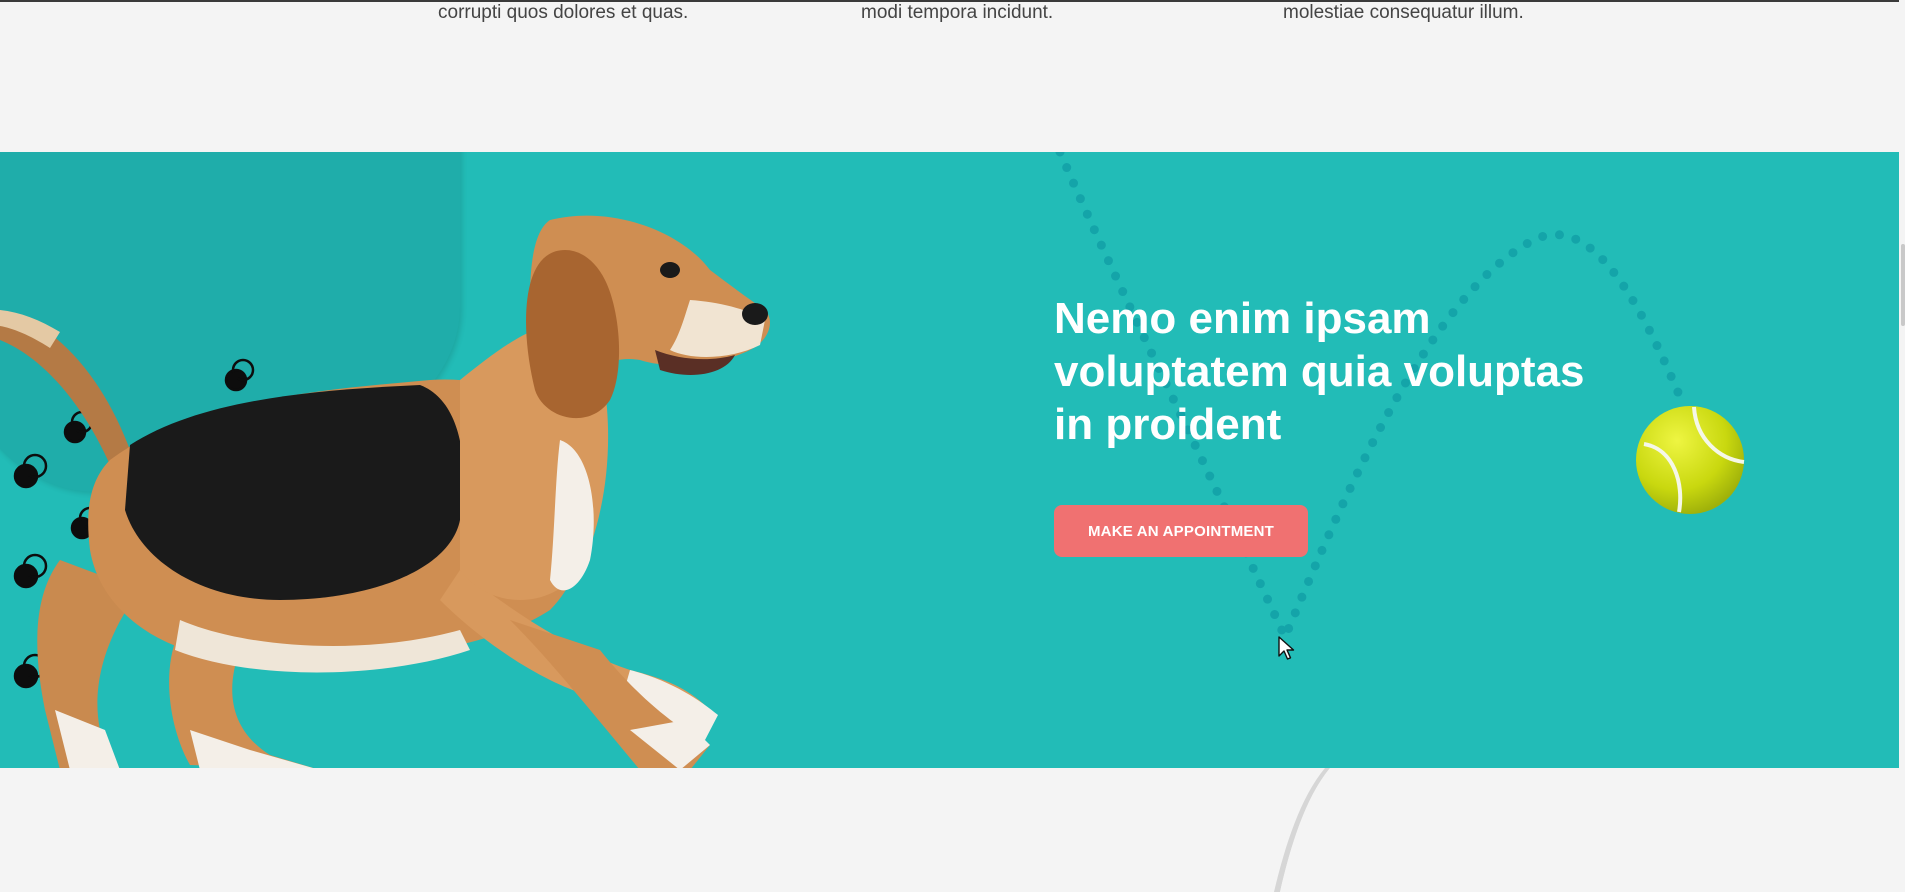 The height and width of the screenshot is (892, 1905). What do you see at coordinates (563, 12) in the screenshot?
I see `feature-text-1: corrupti quos dolores et quas.` at bounding box center [563, 12].